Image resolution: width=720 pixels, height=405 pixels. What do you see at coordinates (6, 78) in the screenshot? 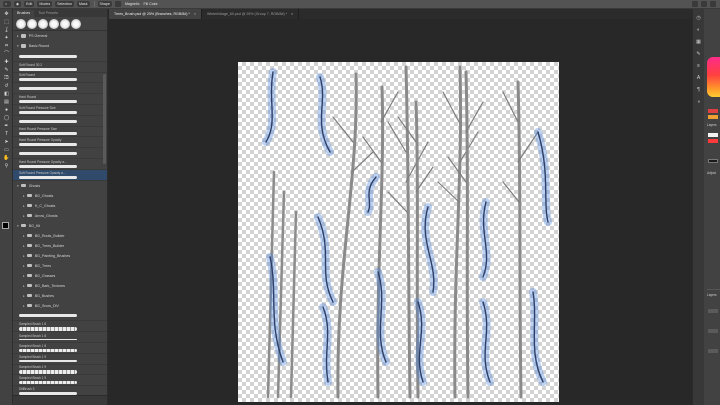
I see `stamp-icon: ⎄` at bounding box center [6, 78].